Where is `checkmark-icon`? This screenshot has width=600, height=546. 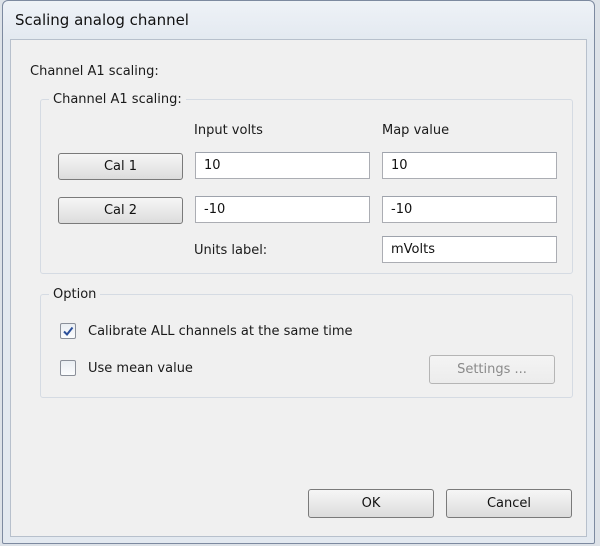 checkmark-icon is located at coordinates (68, 331).